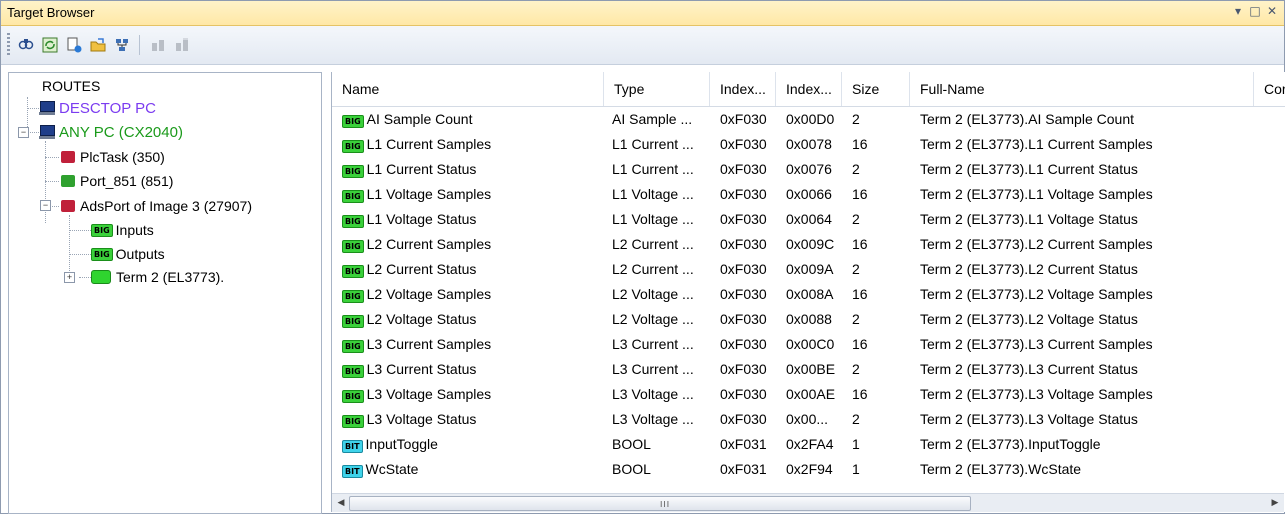  I want to click on horizontal-scrollbar: ◀ III ▶, so click(808, 502).